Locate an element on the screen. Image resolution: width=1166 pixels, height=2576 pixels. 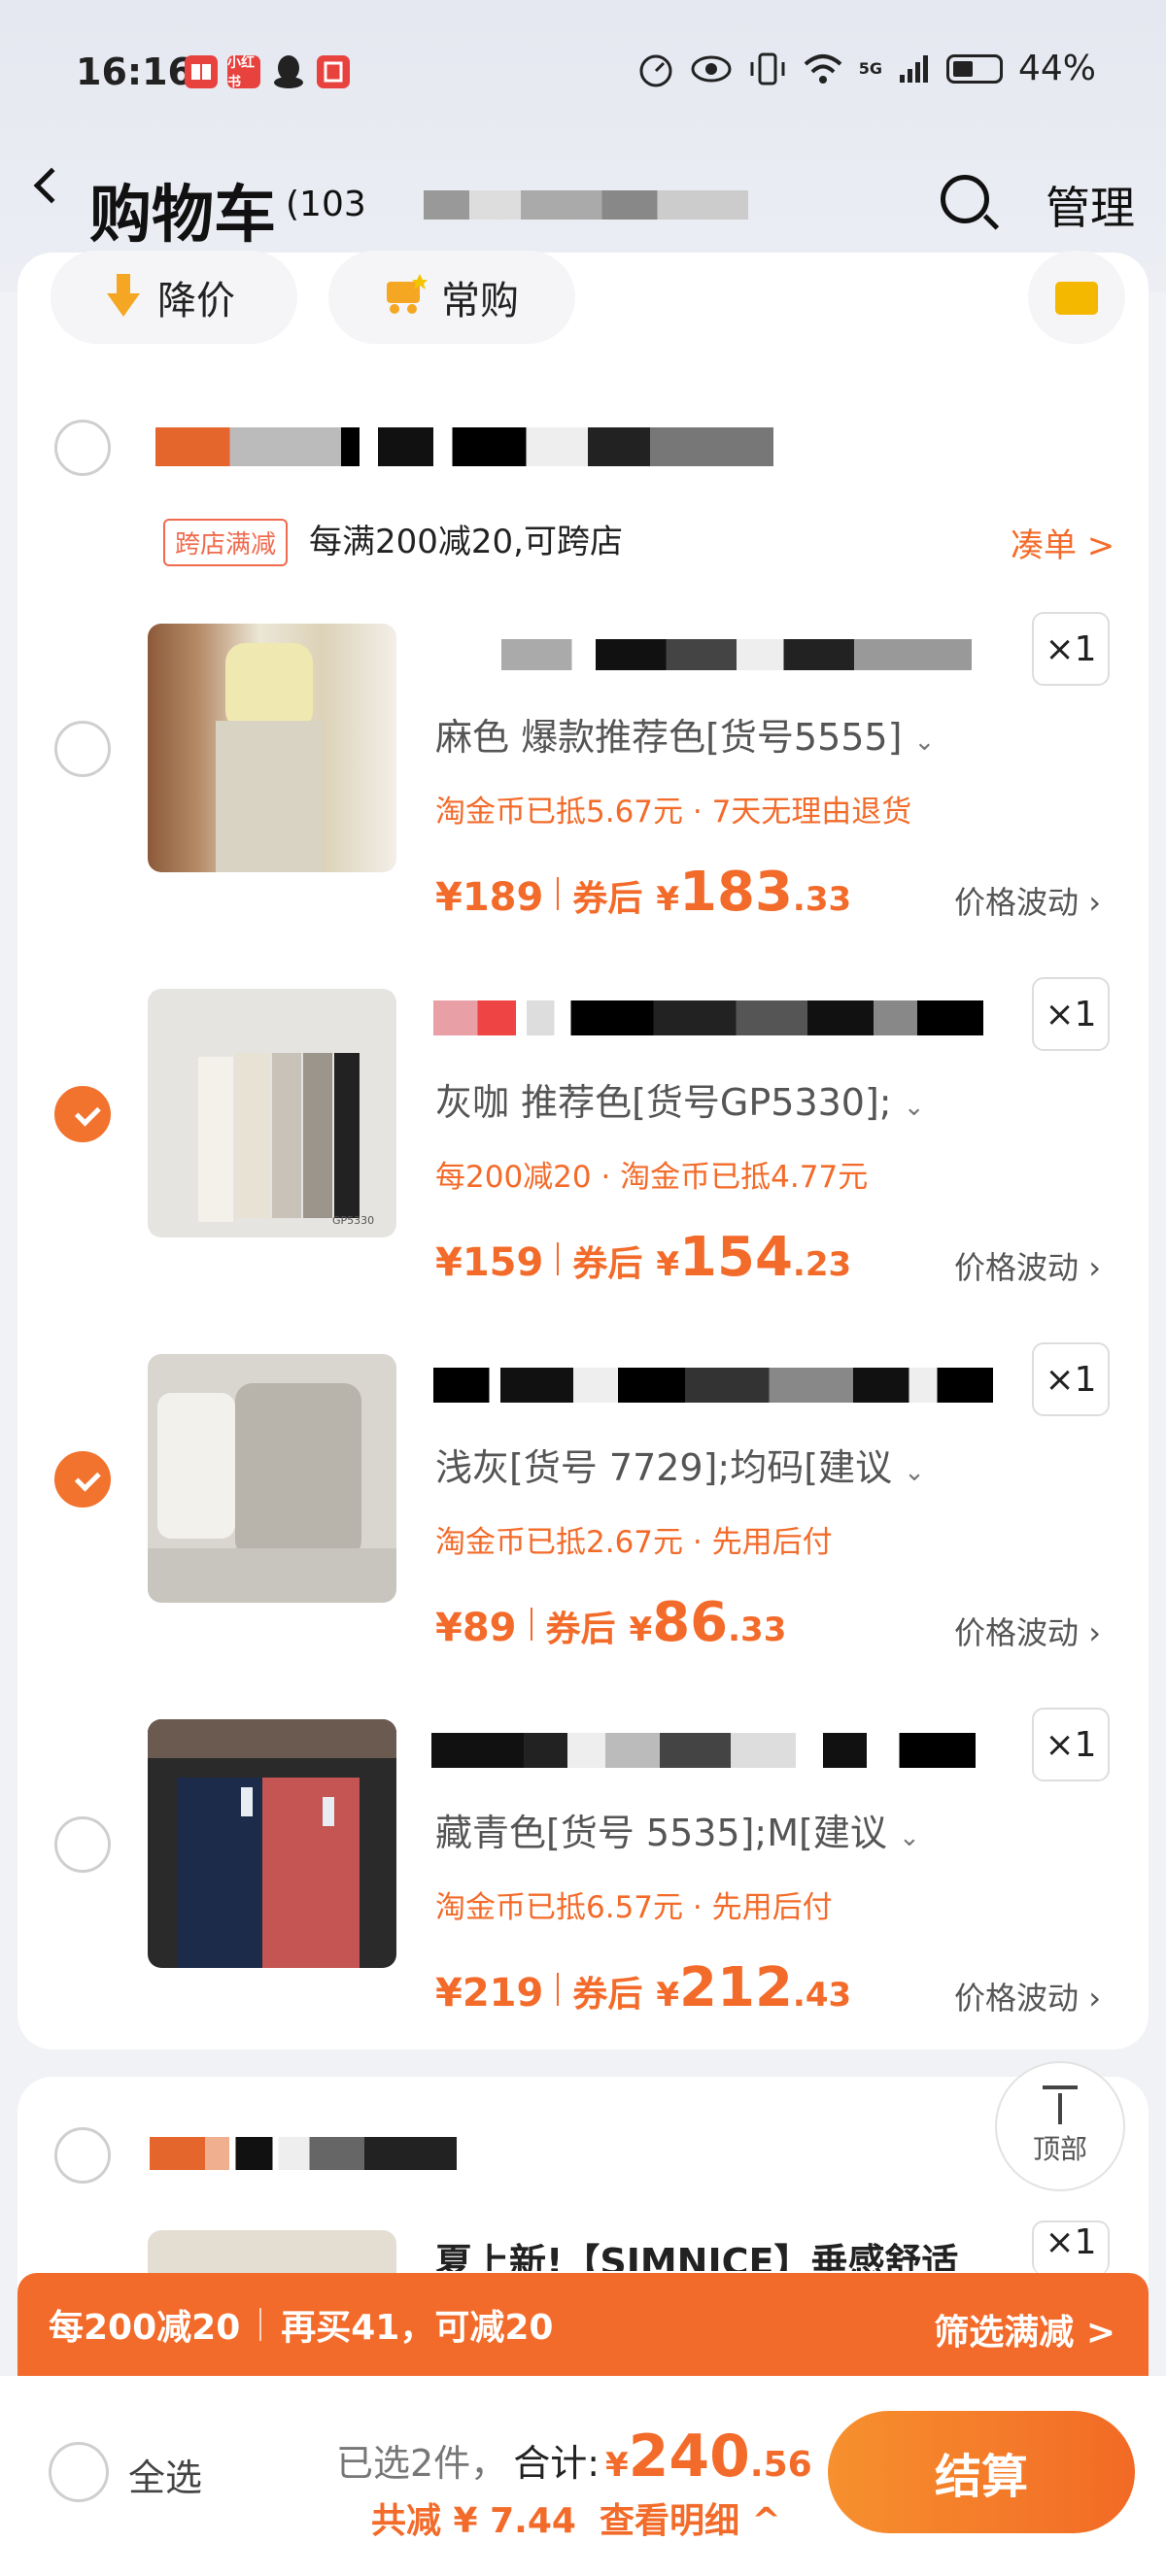
manage-button: 管理 is located at coordinates (1090, 205).